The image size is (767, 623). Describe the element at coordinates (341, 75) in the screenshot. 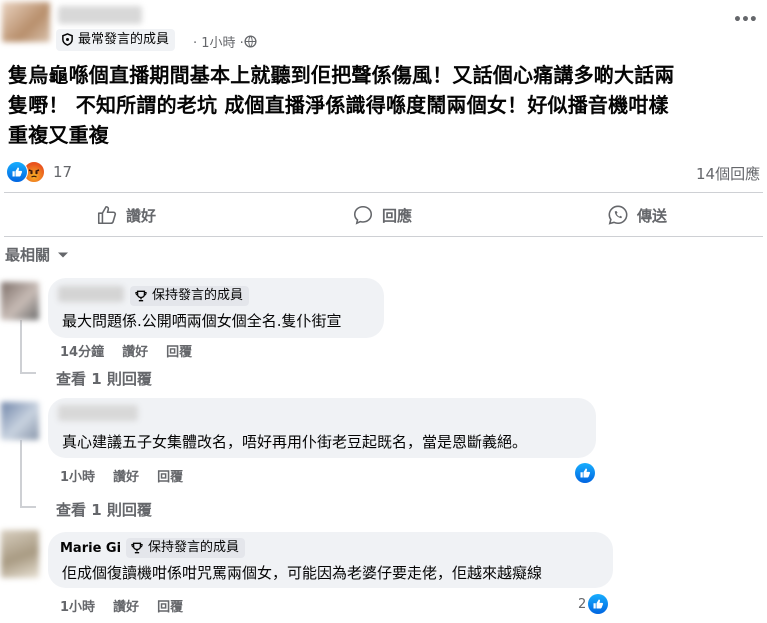

I see `post-text-line-1: 隻烏龜喺個直播期間基本上就聽到佢把聲係傷風！又話個心痛講多啲大話兩` at that location.